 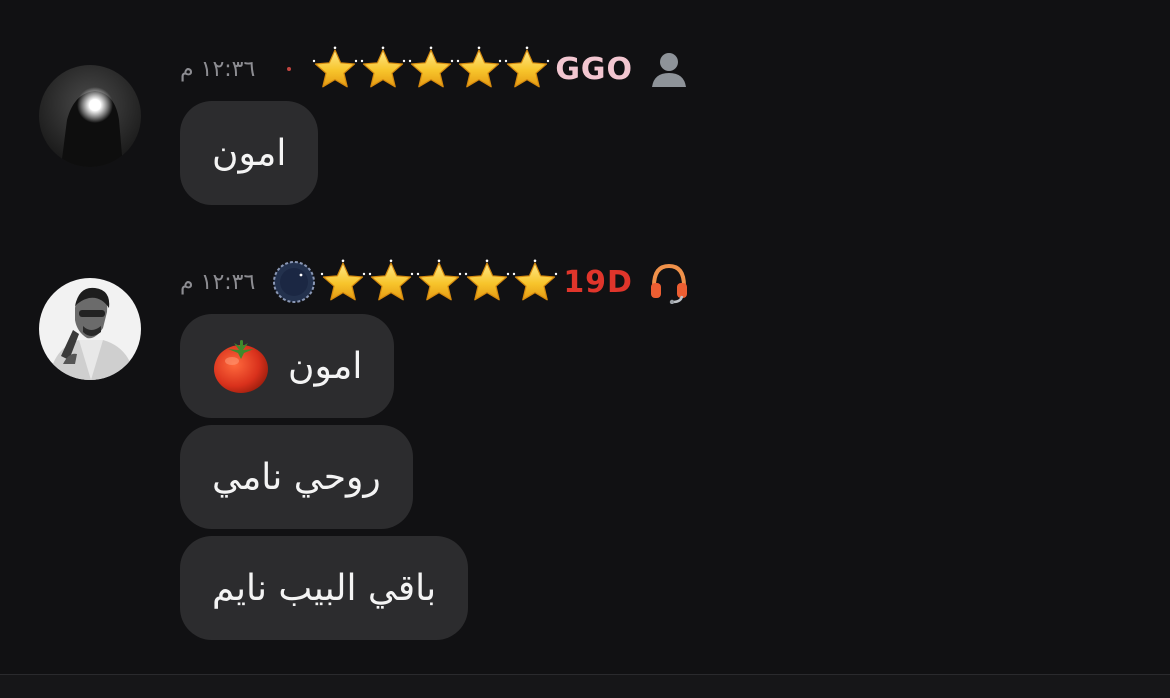 What do you see at coordinates (668, 283) in the screenshot?
I see `headphones-icon` at bounding box center [668, 283].